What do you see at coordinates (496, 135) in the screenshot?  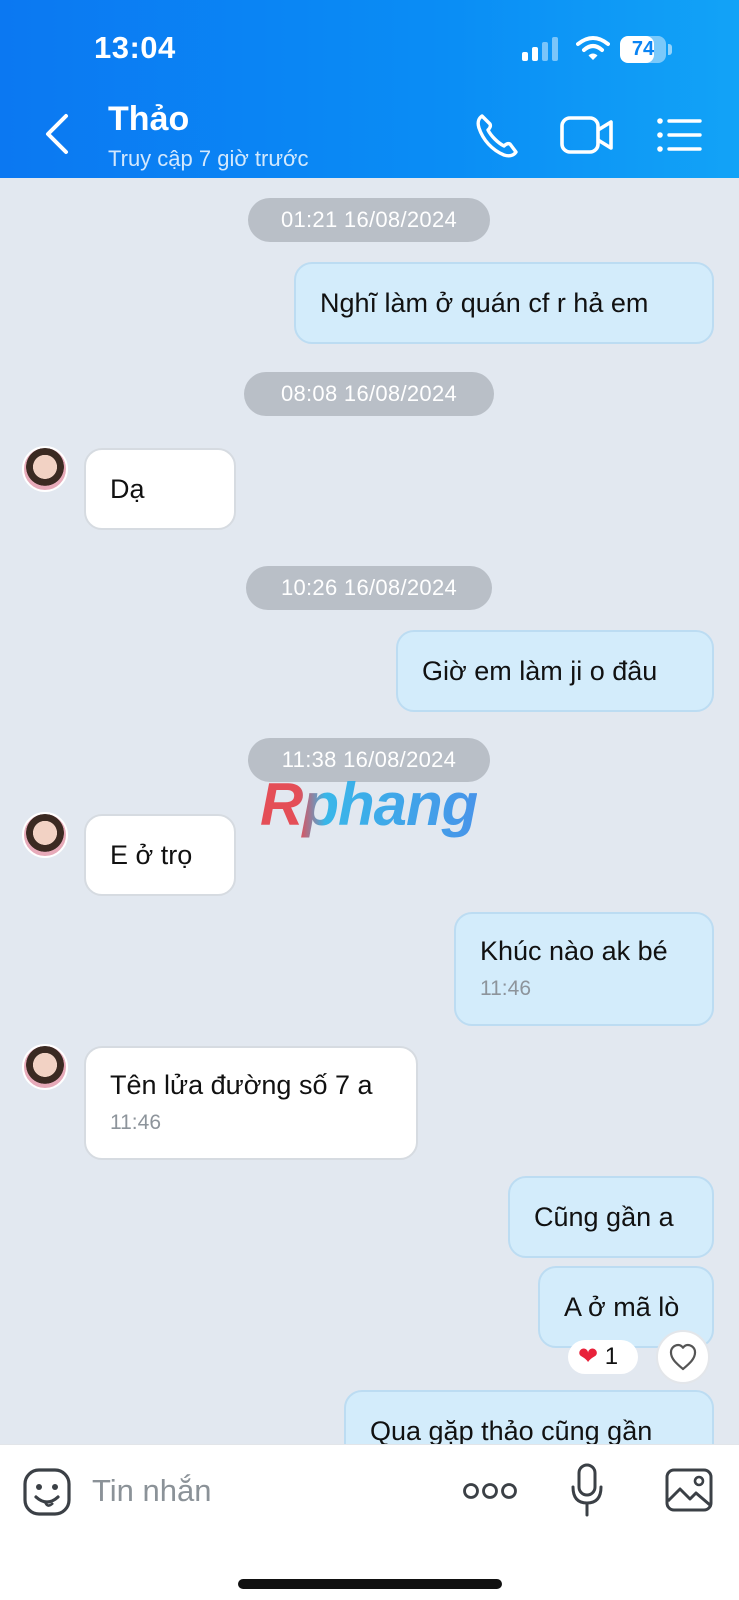 I see `phone-icon` at bounding box center [496, 135].